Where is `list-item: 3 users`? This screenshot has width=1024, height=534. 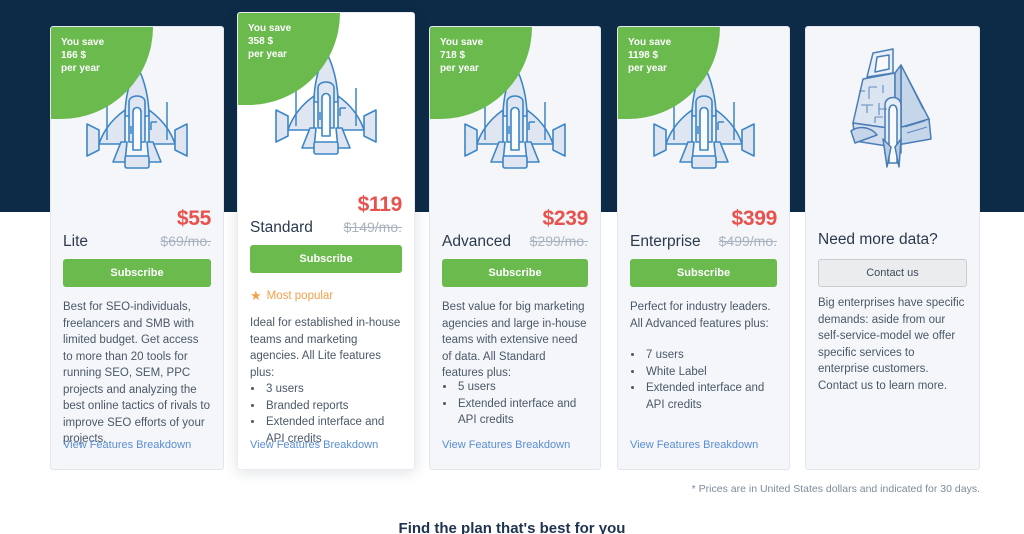 list-item: 3 users is located at coordinates (333, 389).